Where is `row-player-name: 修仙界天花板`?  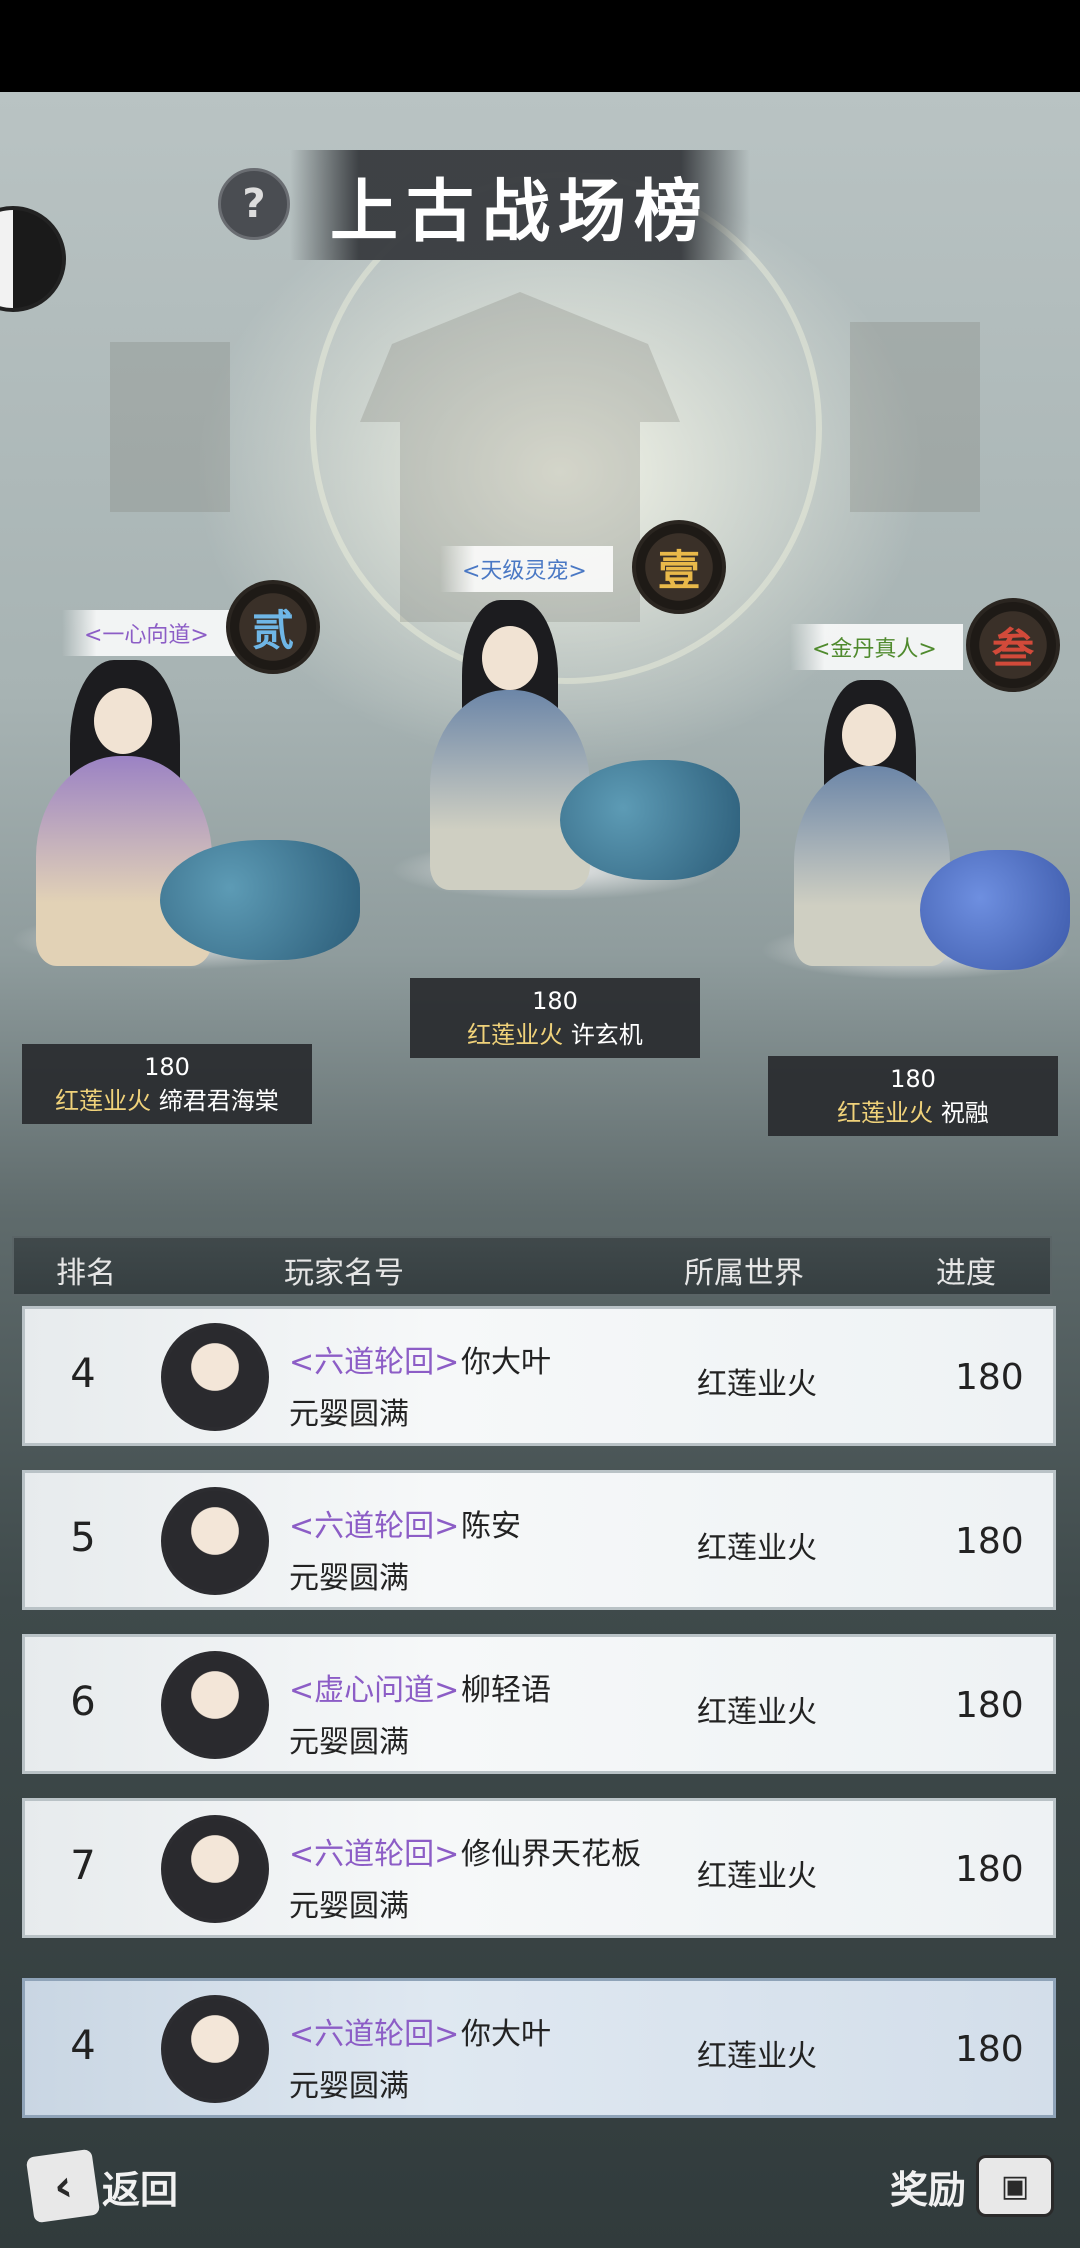 row-player-name: 修仙界天花板 is located at coordinates (551, 1854).